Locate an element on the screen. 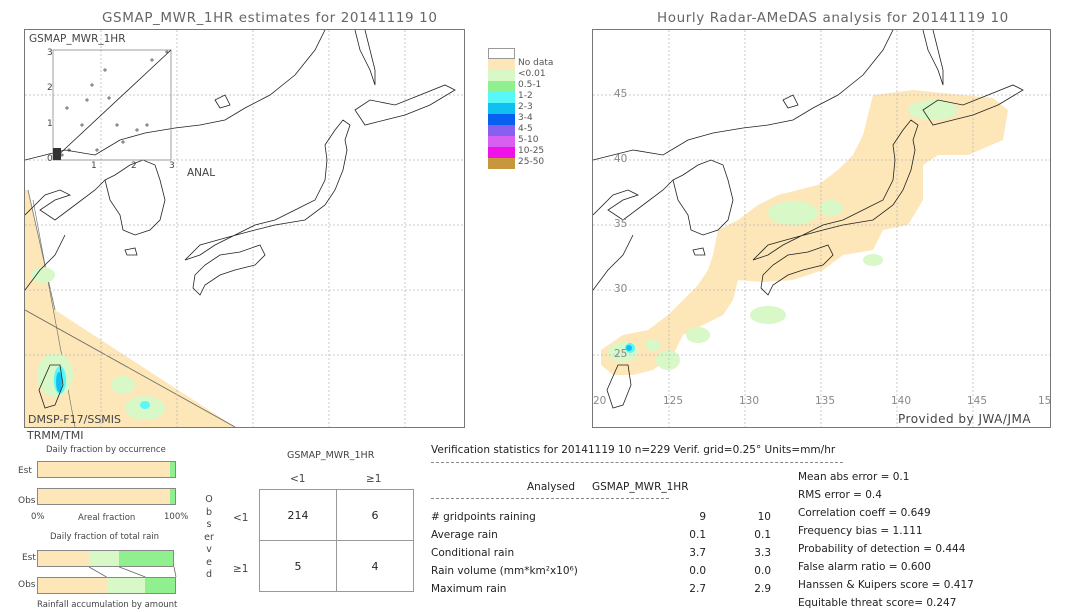  occurrence-obs-label: Obs is located at coordinates (27, 501).